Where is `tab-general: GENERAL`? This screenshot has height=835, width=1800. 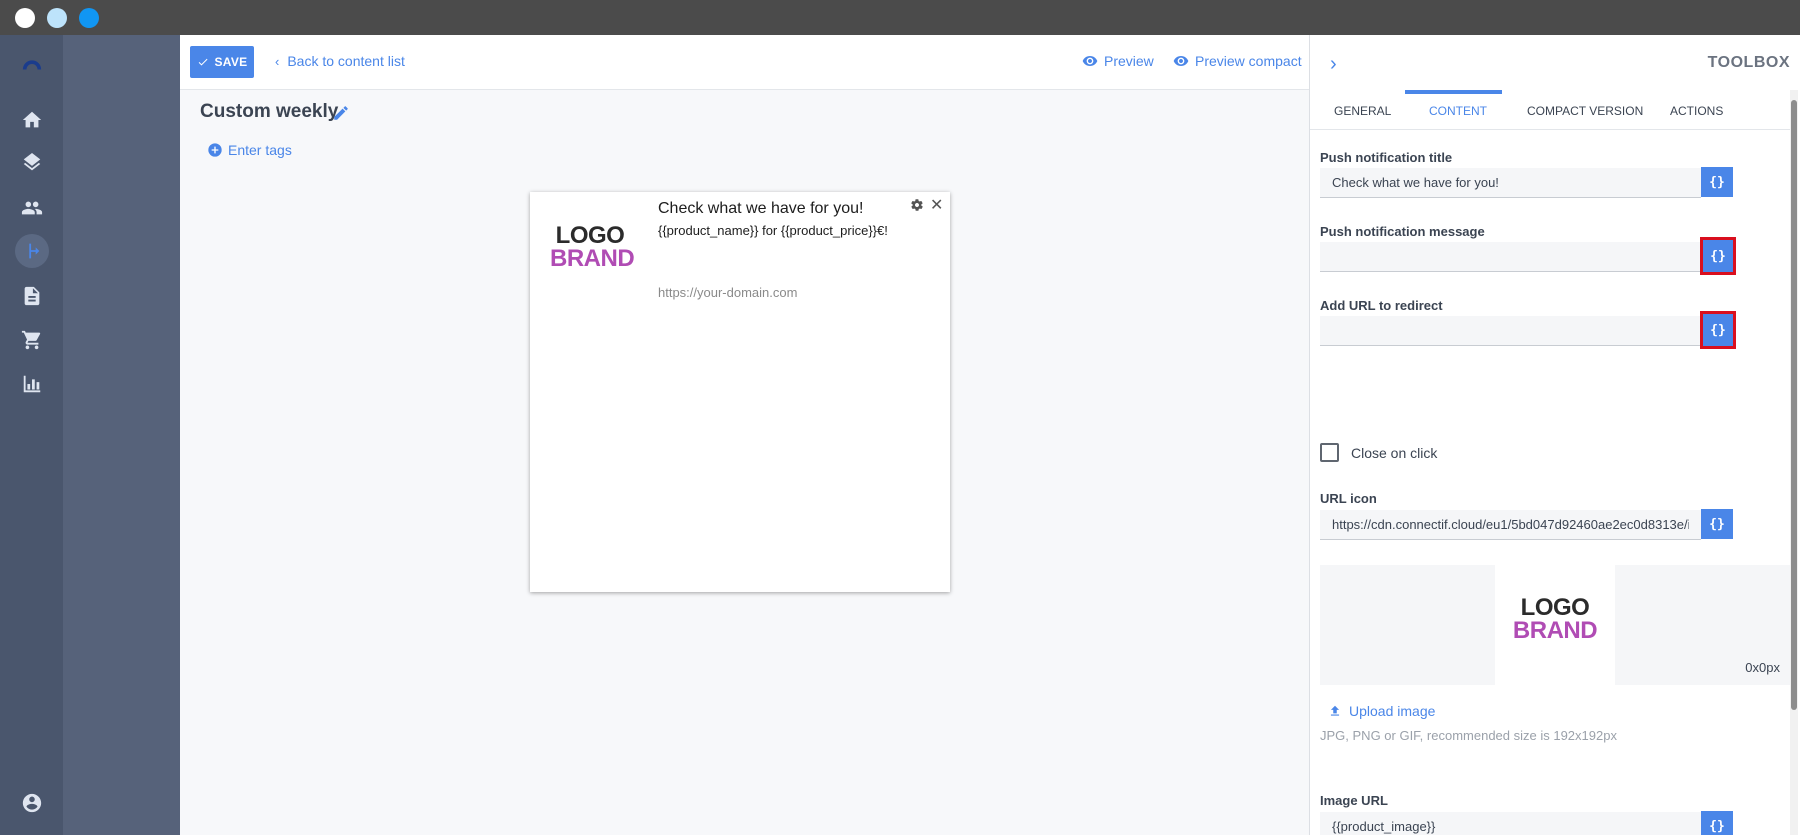
tab-general: GENERAL is located at coordinates (1362, 111).